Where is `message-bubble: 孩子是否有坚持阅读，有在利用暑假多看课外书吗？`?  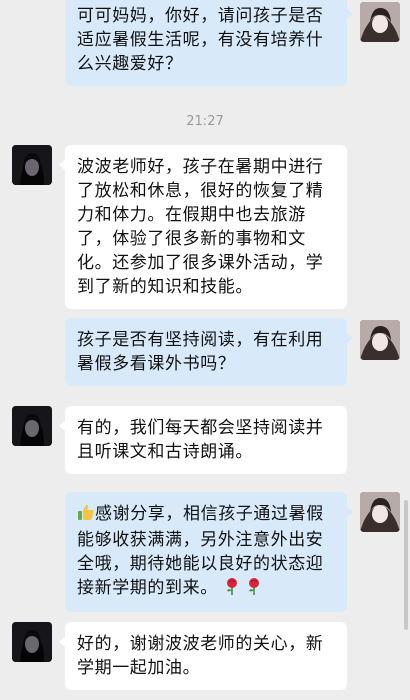 message-bubble: 孩子是否有坚持阅读，有在利用暑假多看课外书吗？ is located at coordinates (209, 352).